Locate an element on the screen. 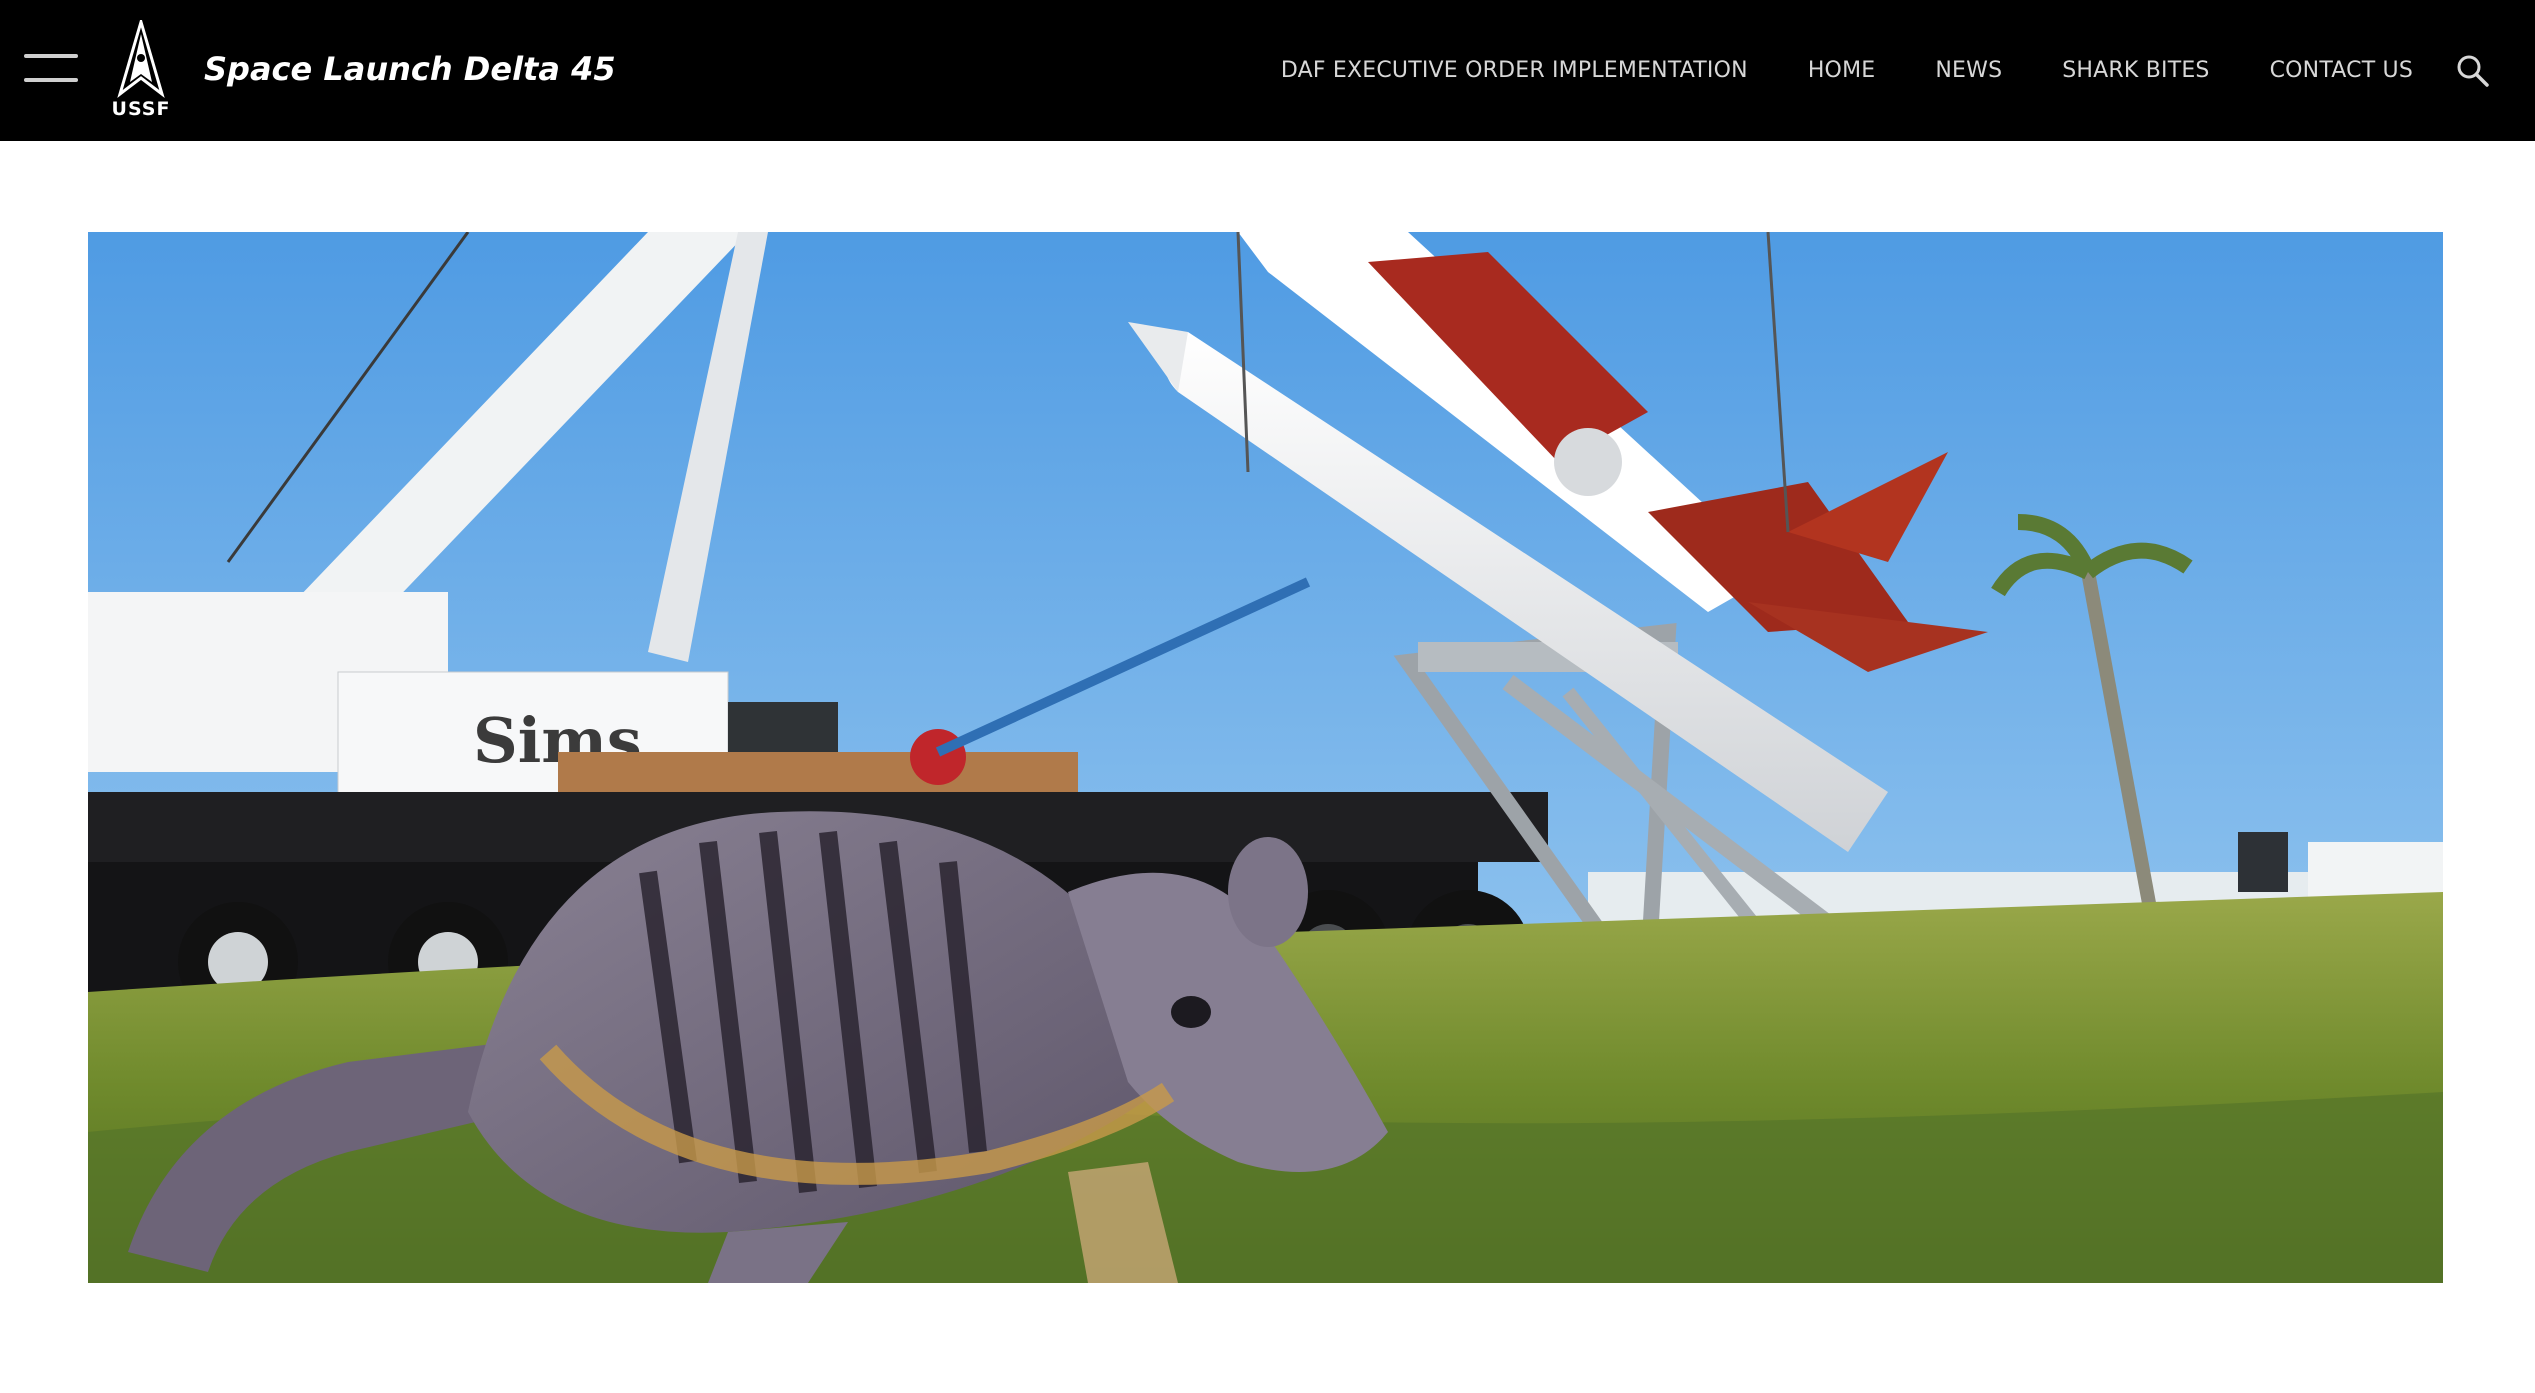  nav-item-shark-bites: SHARK BITES is located at coordinates (2135, 70).